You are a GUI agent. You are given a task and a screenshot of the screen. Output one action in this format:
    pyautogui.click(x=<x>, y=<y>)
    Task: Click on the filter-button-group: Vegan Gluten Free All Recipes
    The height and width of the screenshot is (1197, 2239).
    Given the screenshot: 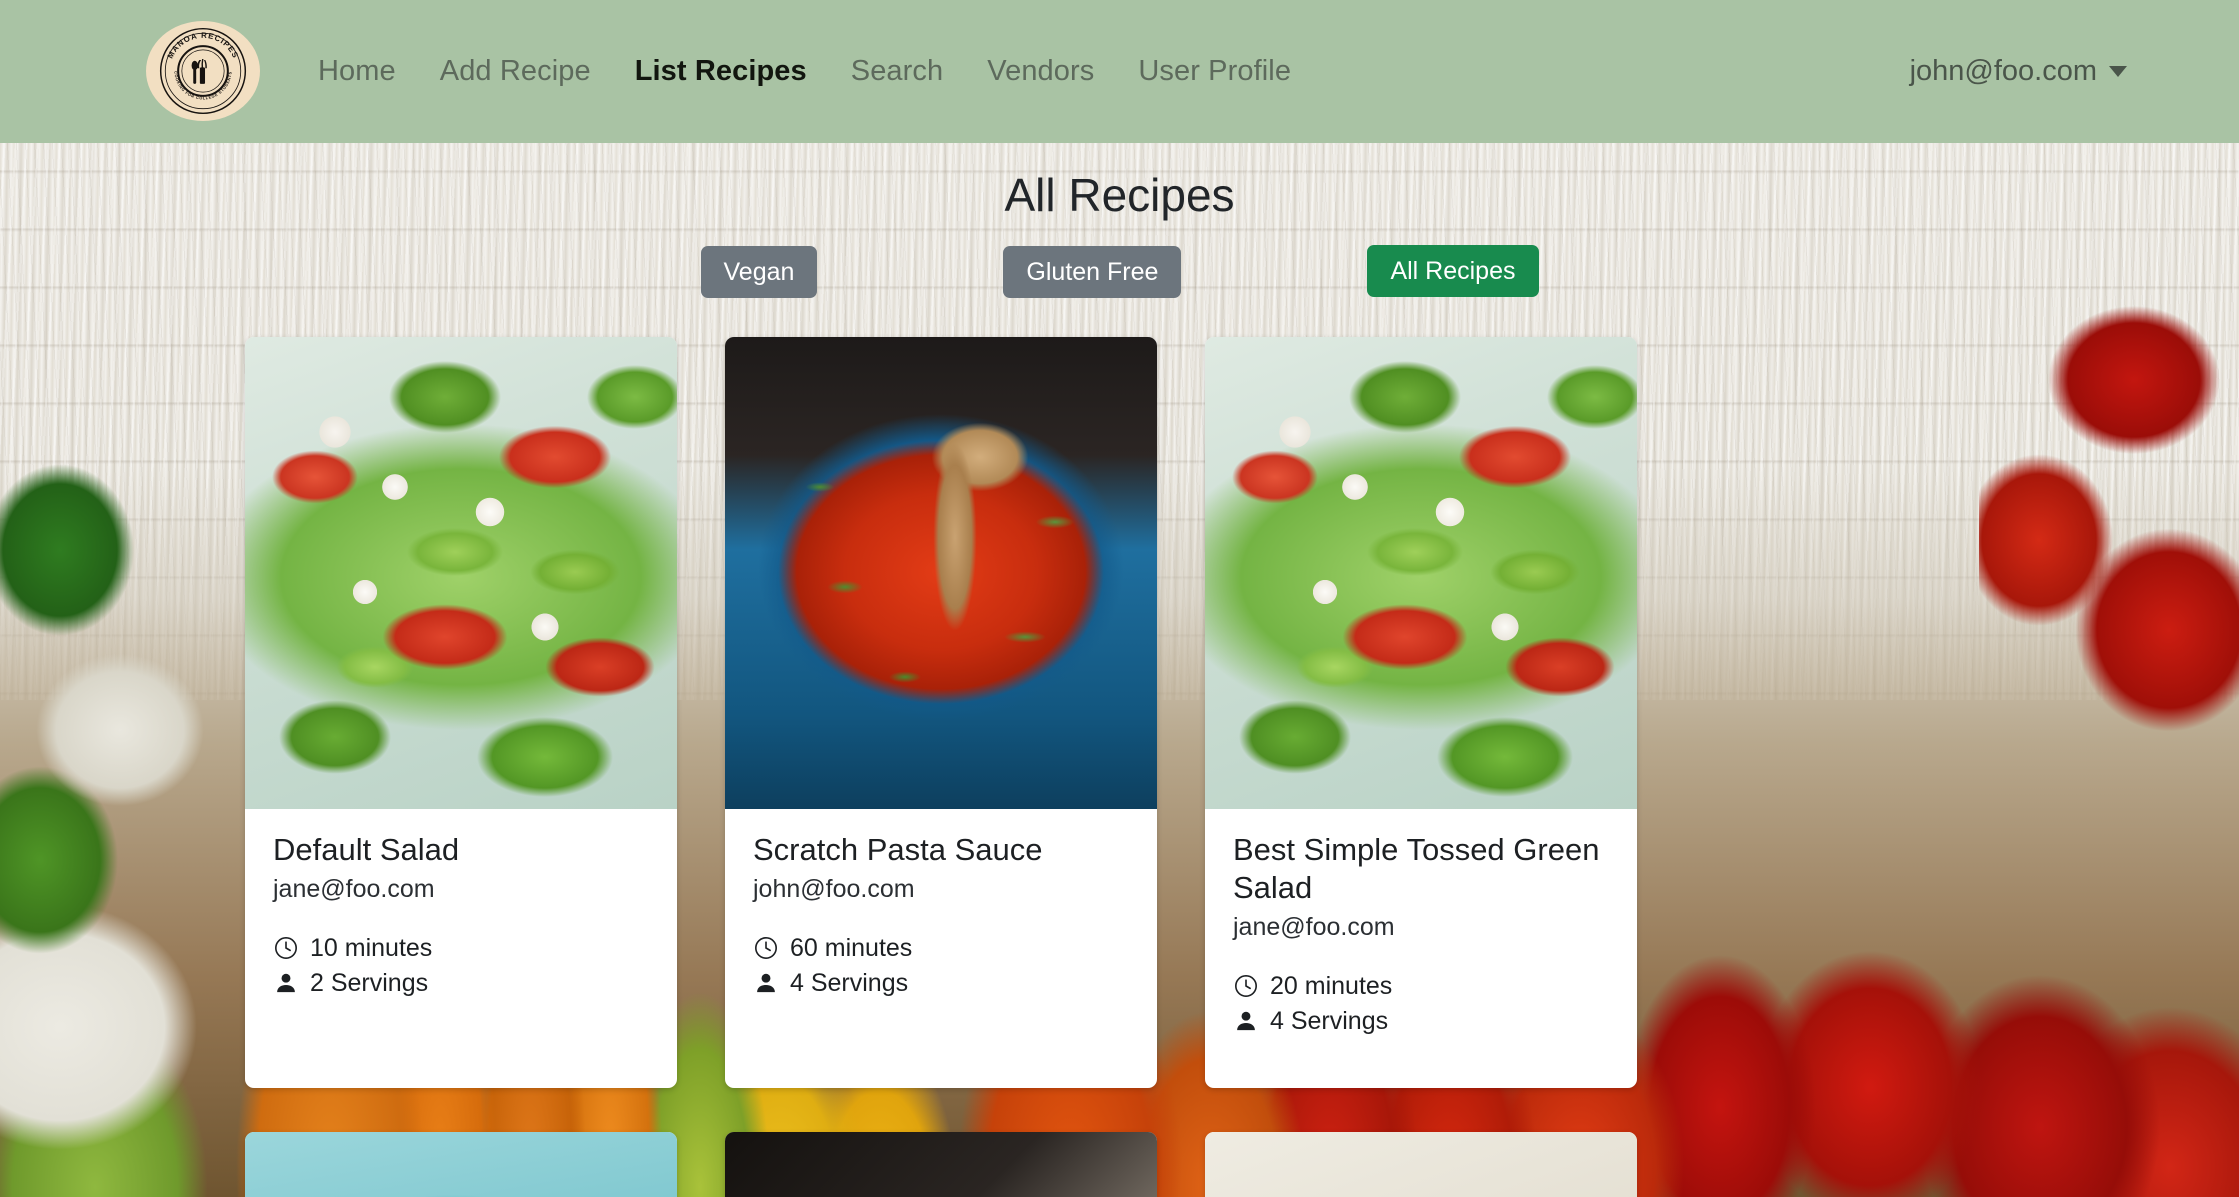 What is the action you would take?
    pyautogui.click(x=1119, y=271)
    